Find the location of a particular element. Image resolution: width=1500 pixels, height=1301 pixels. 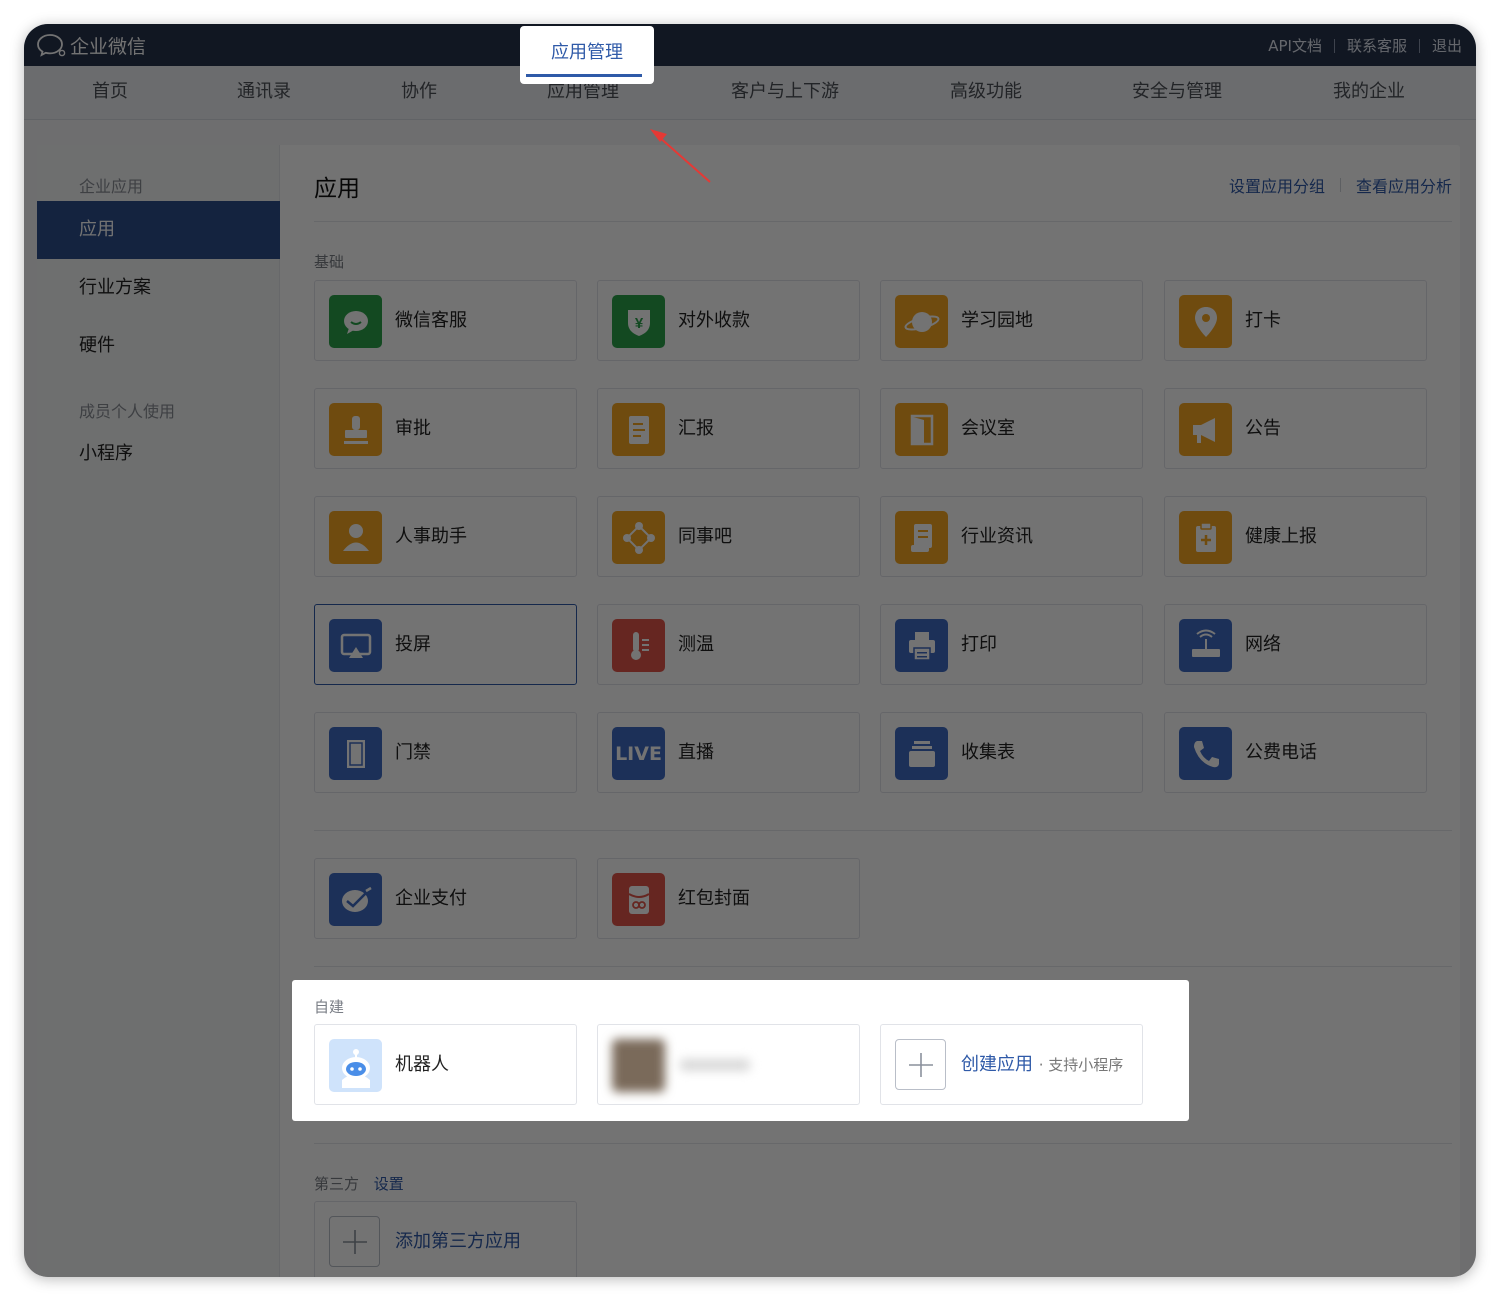

app-label: 行业资讯 is located at coordinates (997, 536).